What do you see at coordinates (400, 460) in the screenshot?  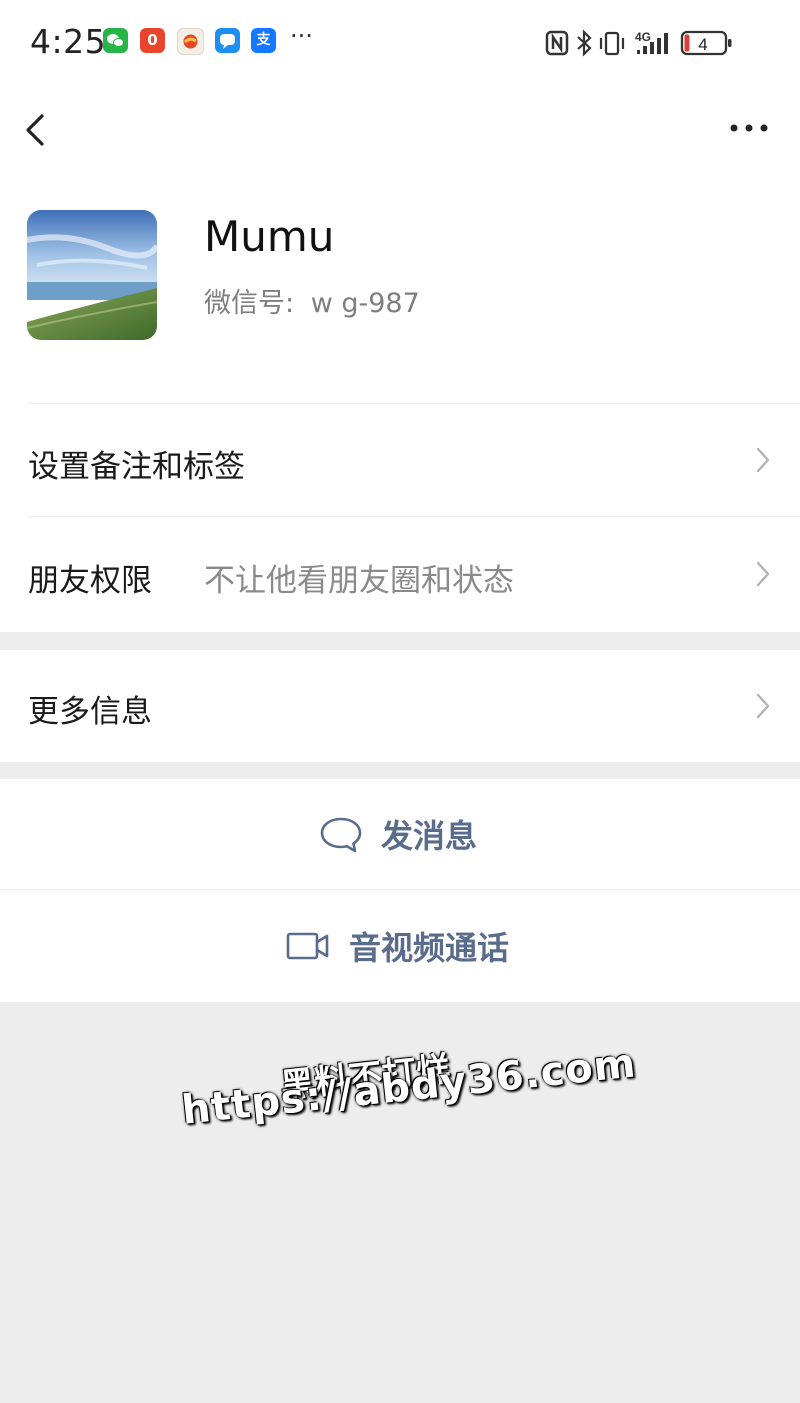 I see `set-remark-row: 设置备注和标签` at bounding box center [400, 460].